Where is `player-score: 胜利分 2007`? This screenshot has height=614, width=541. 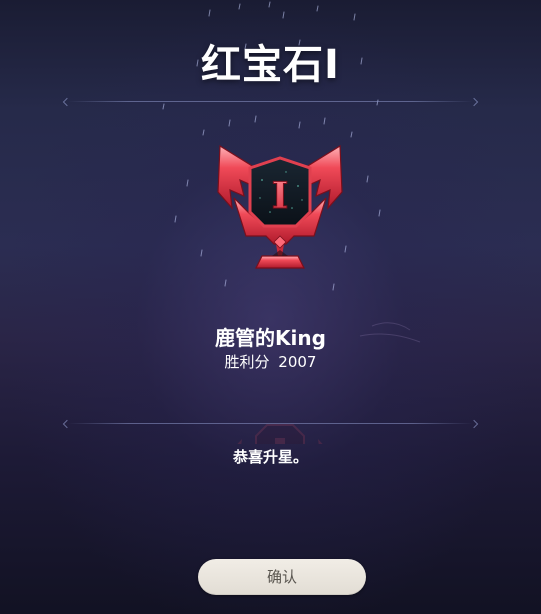 player-score: 胜利分 2007 is located at coordinates (270, 361).